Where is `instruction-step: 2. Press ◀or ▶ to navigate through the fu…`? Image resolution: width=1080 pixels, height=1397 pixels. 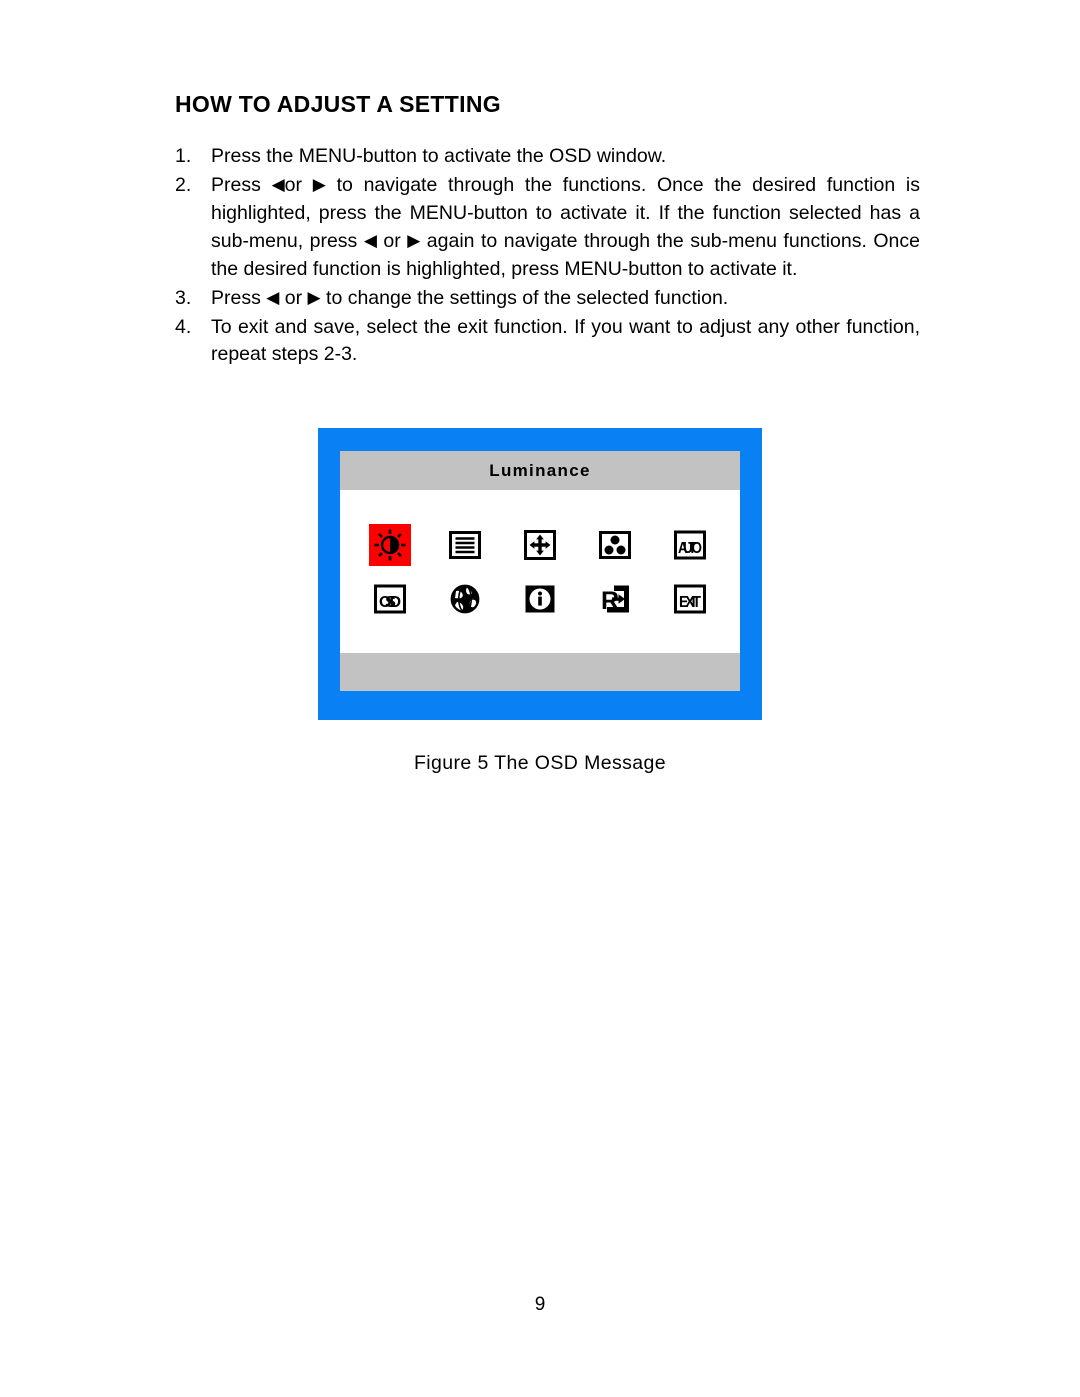 instruction-step: 2. Press ◀or ▶ to navigate through the fu… is located at coordinates (547, 228).